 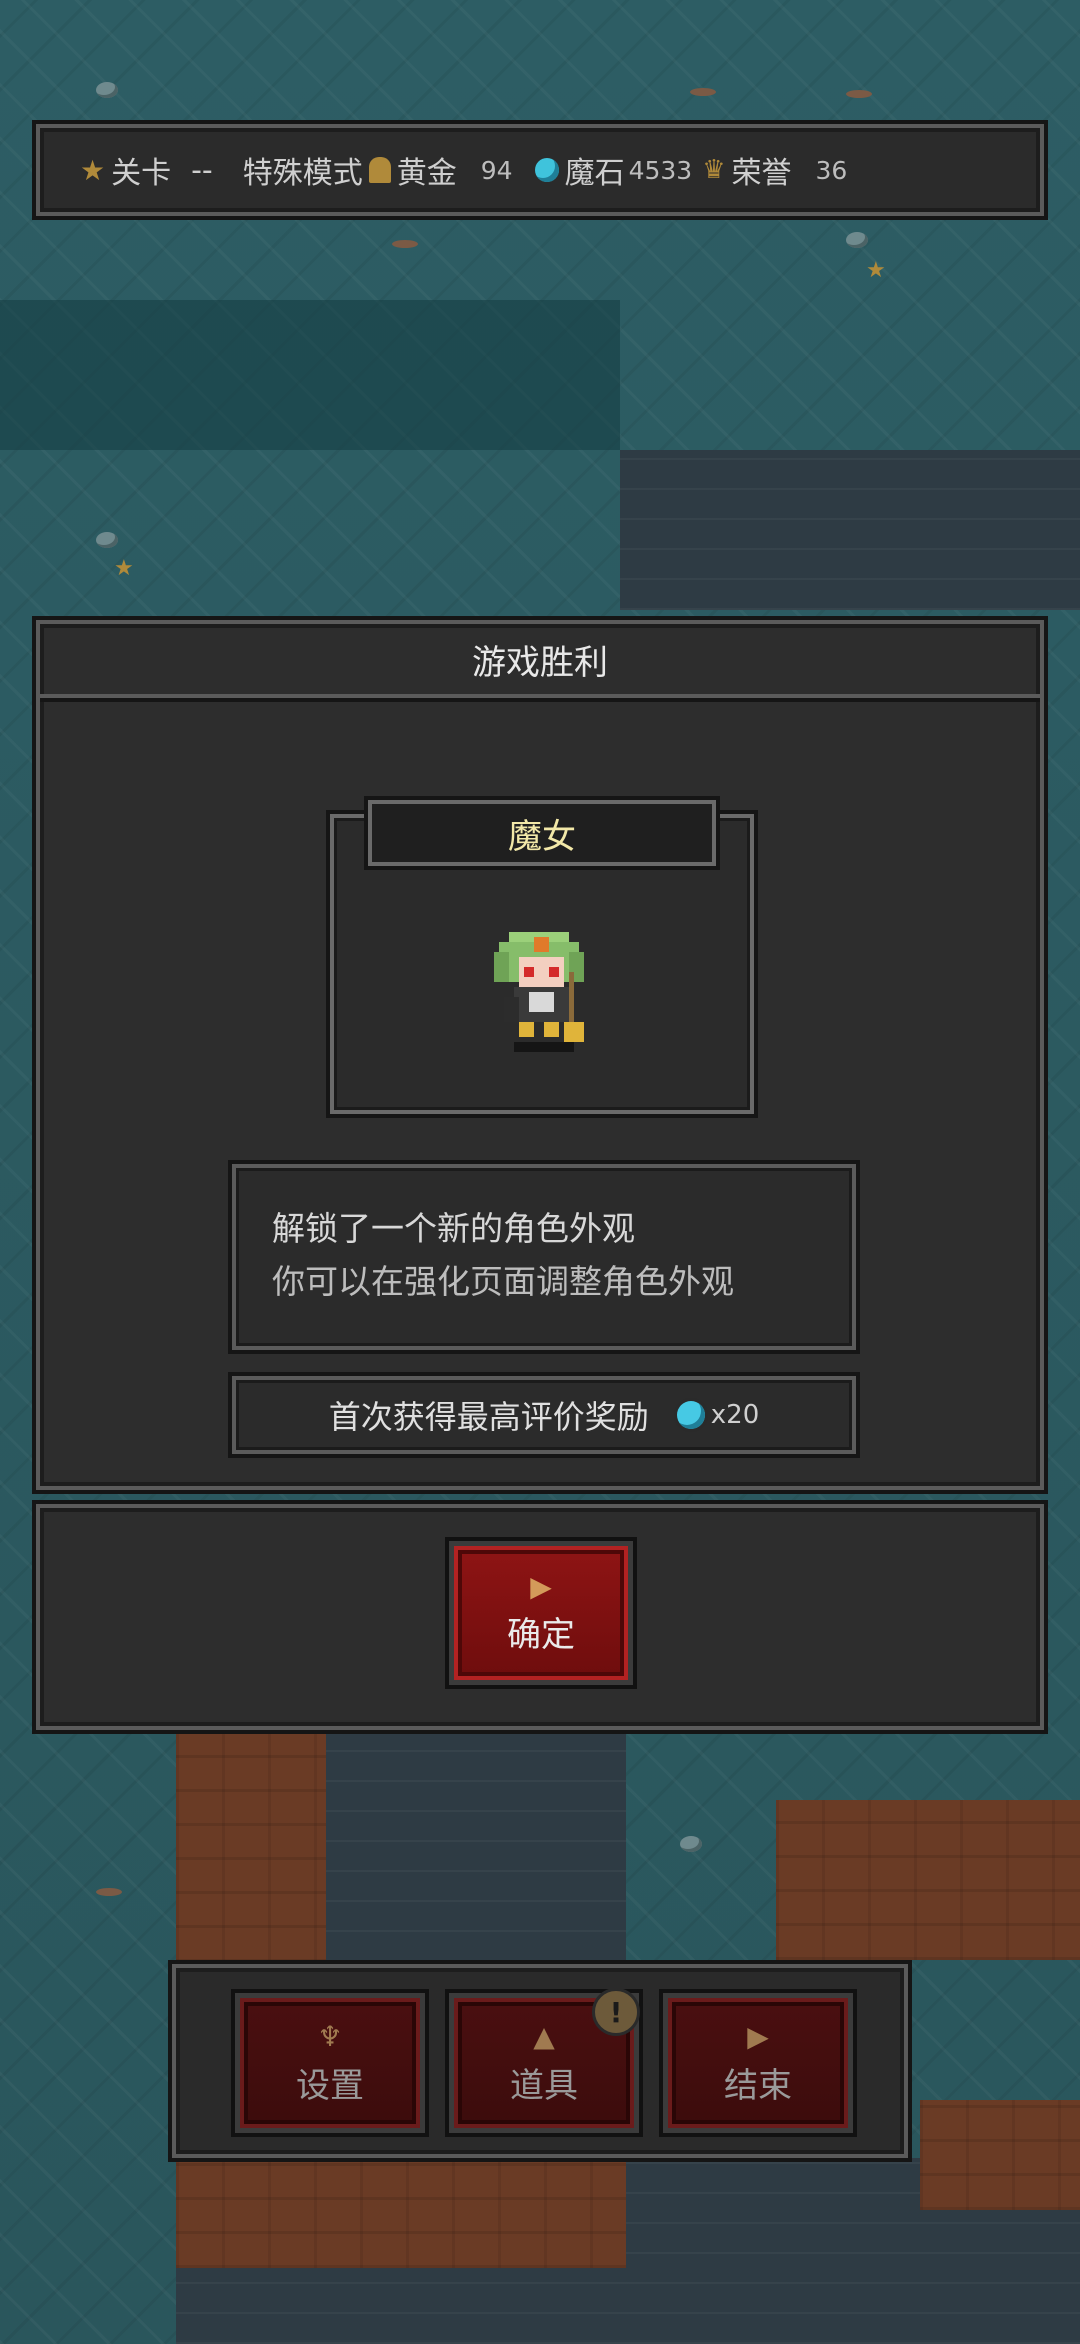 I want to click on stage-label: 关卡, so click(x=141, y=173).